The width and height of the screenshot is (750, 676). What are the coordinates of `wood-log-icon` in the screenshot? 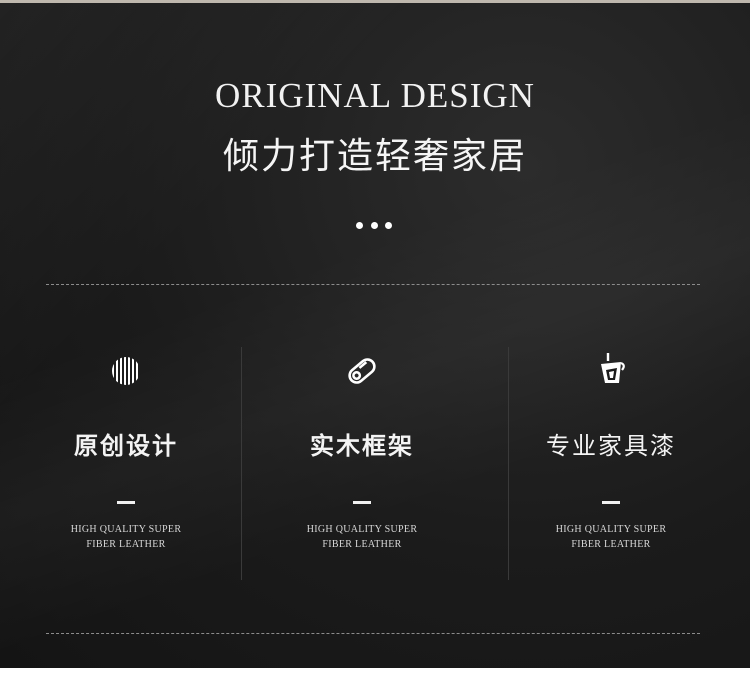 It's located at (362, 371).